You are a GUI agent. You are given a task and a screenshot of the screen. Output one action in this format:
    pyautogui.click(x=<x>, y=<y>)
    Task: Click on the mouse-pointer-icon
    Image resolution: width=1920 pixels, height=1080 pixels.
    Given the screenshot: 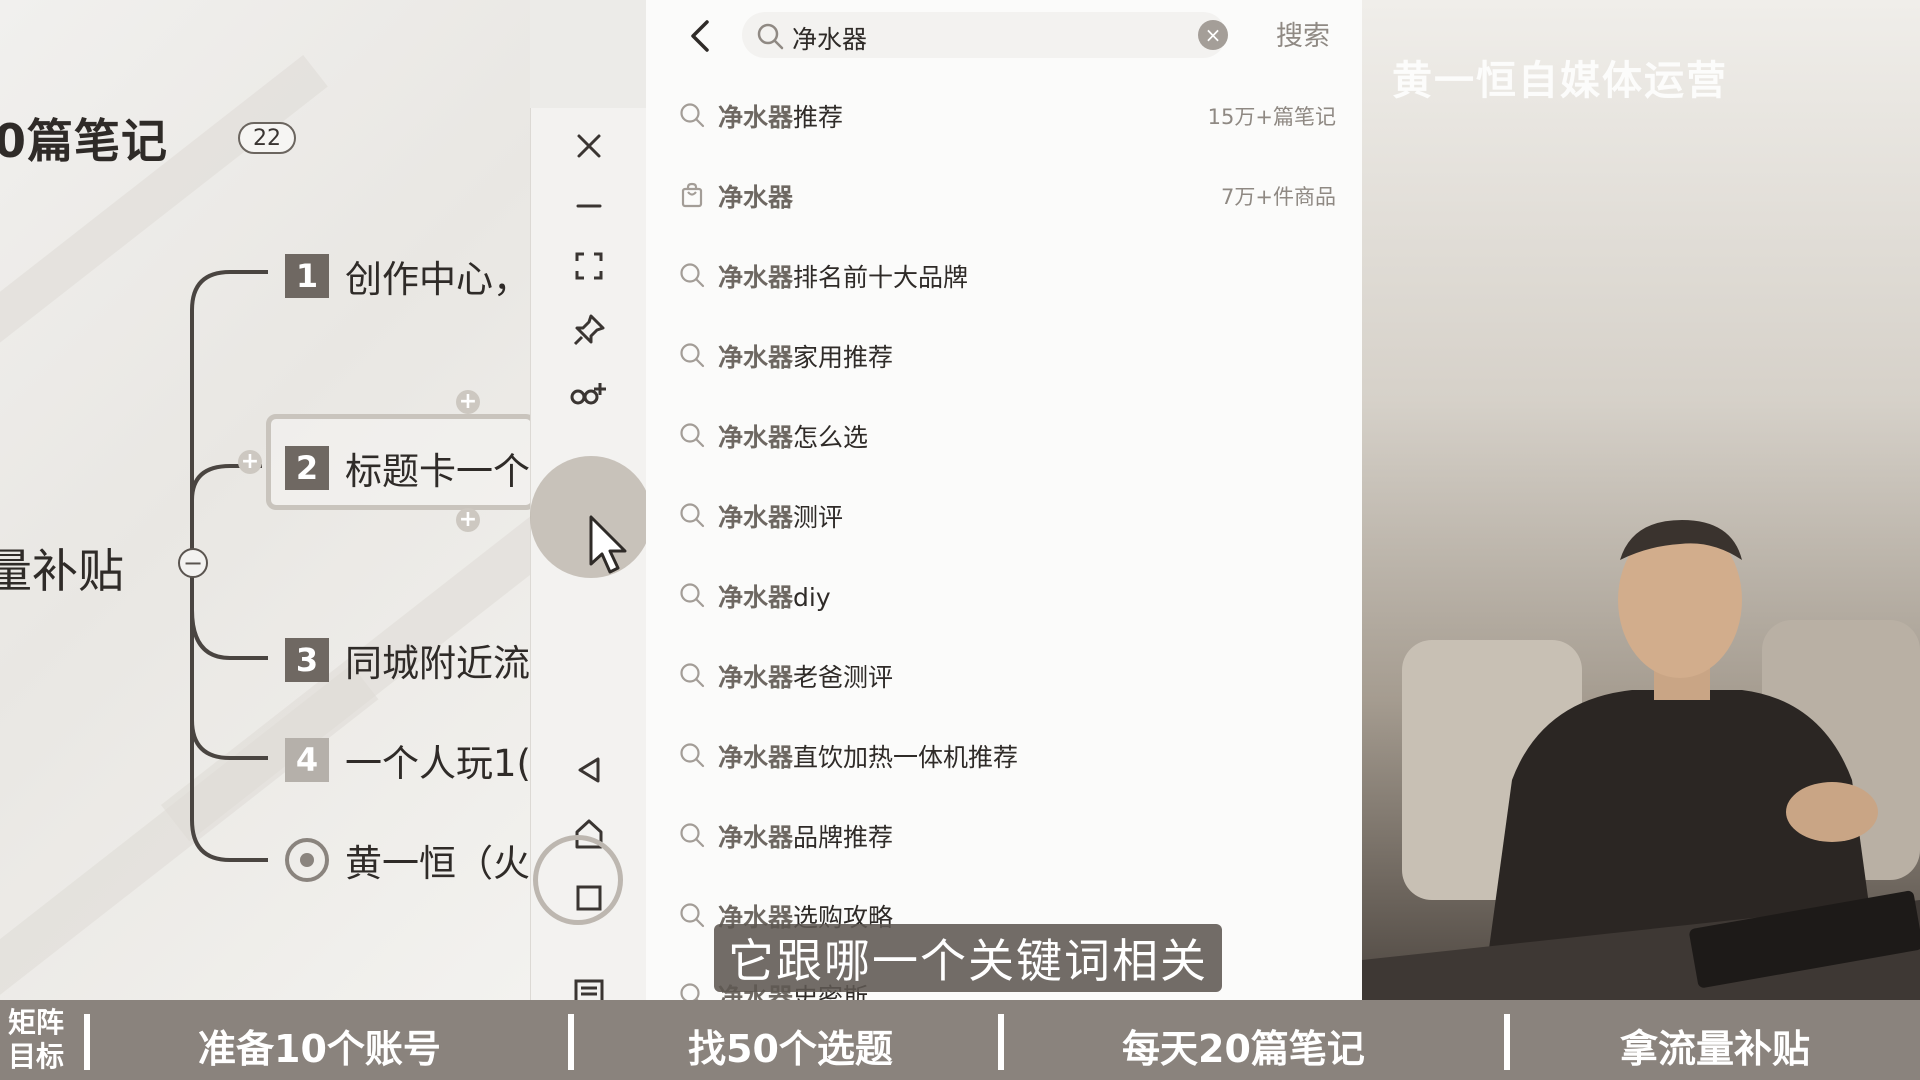 What is the action you would take?
    pyautogui.click(x=608, y=544)
    